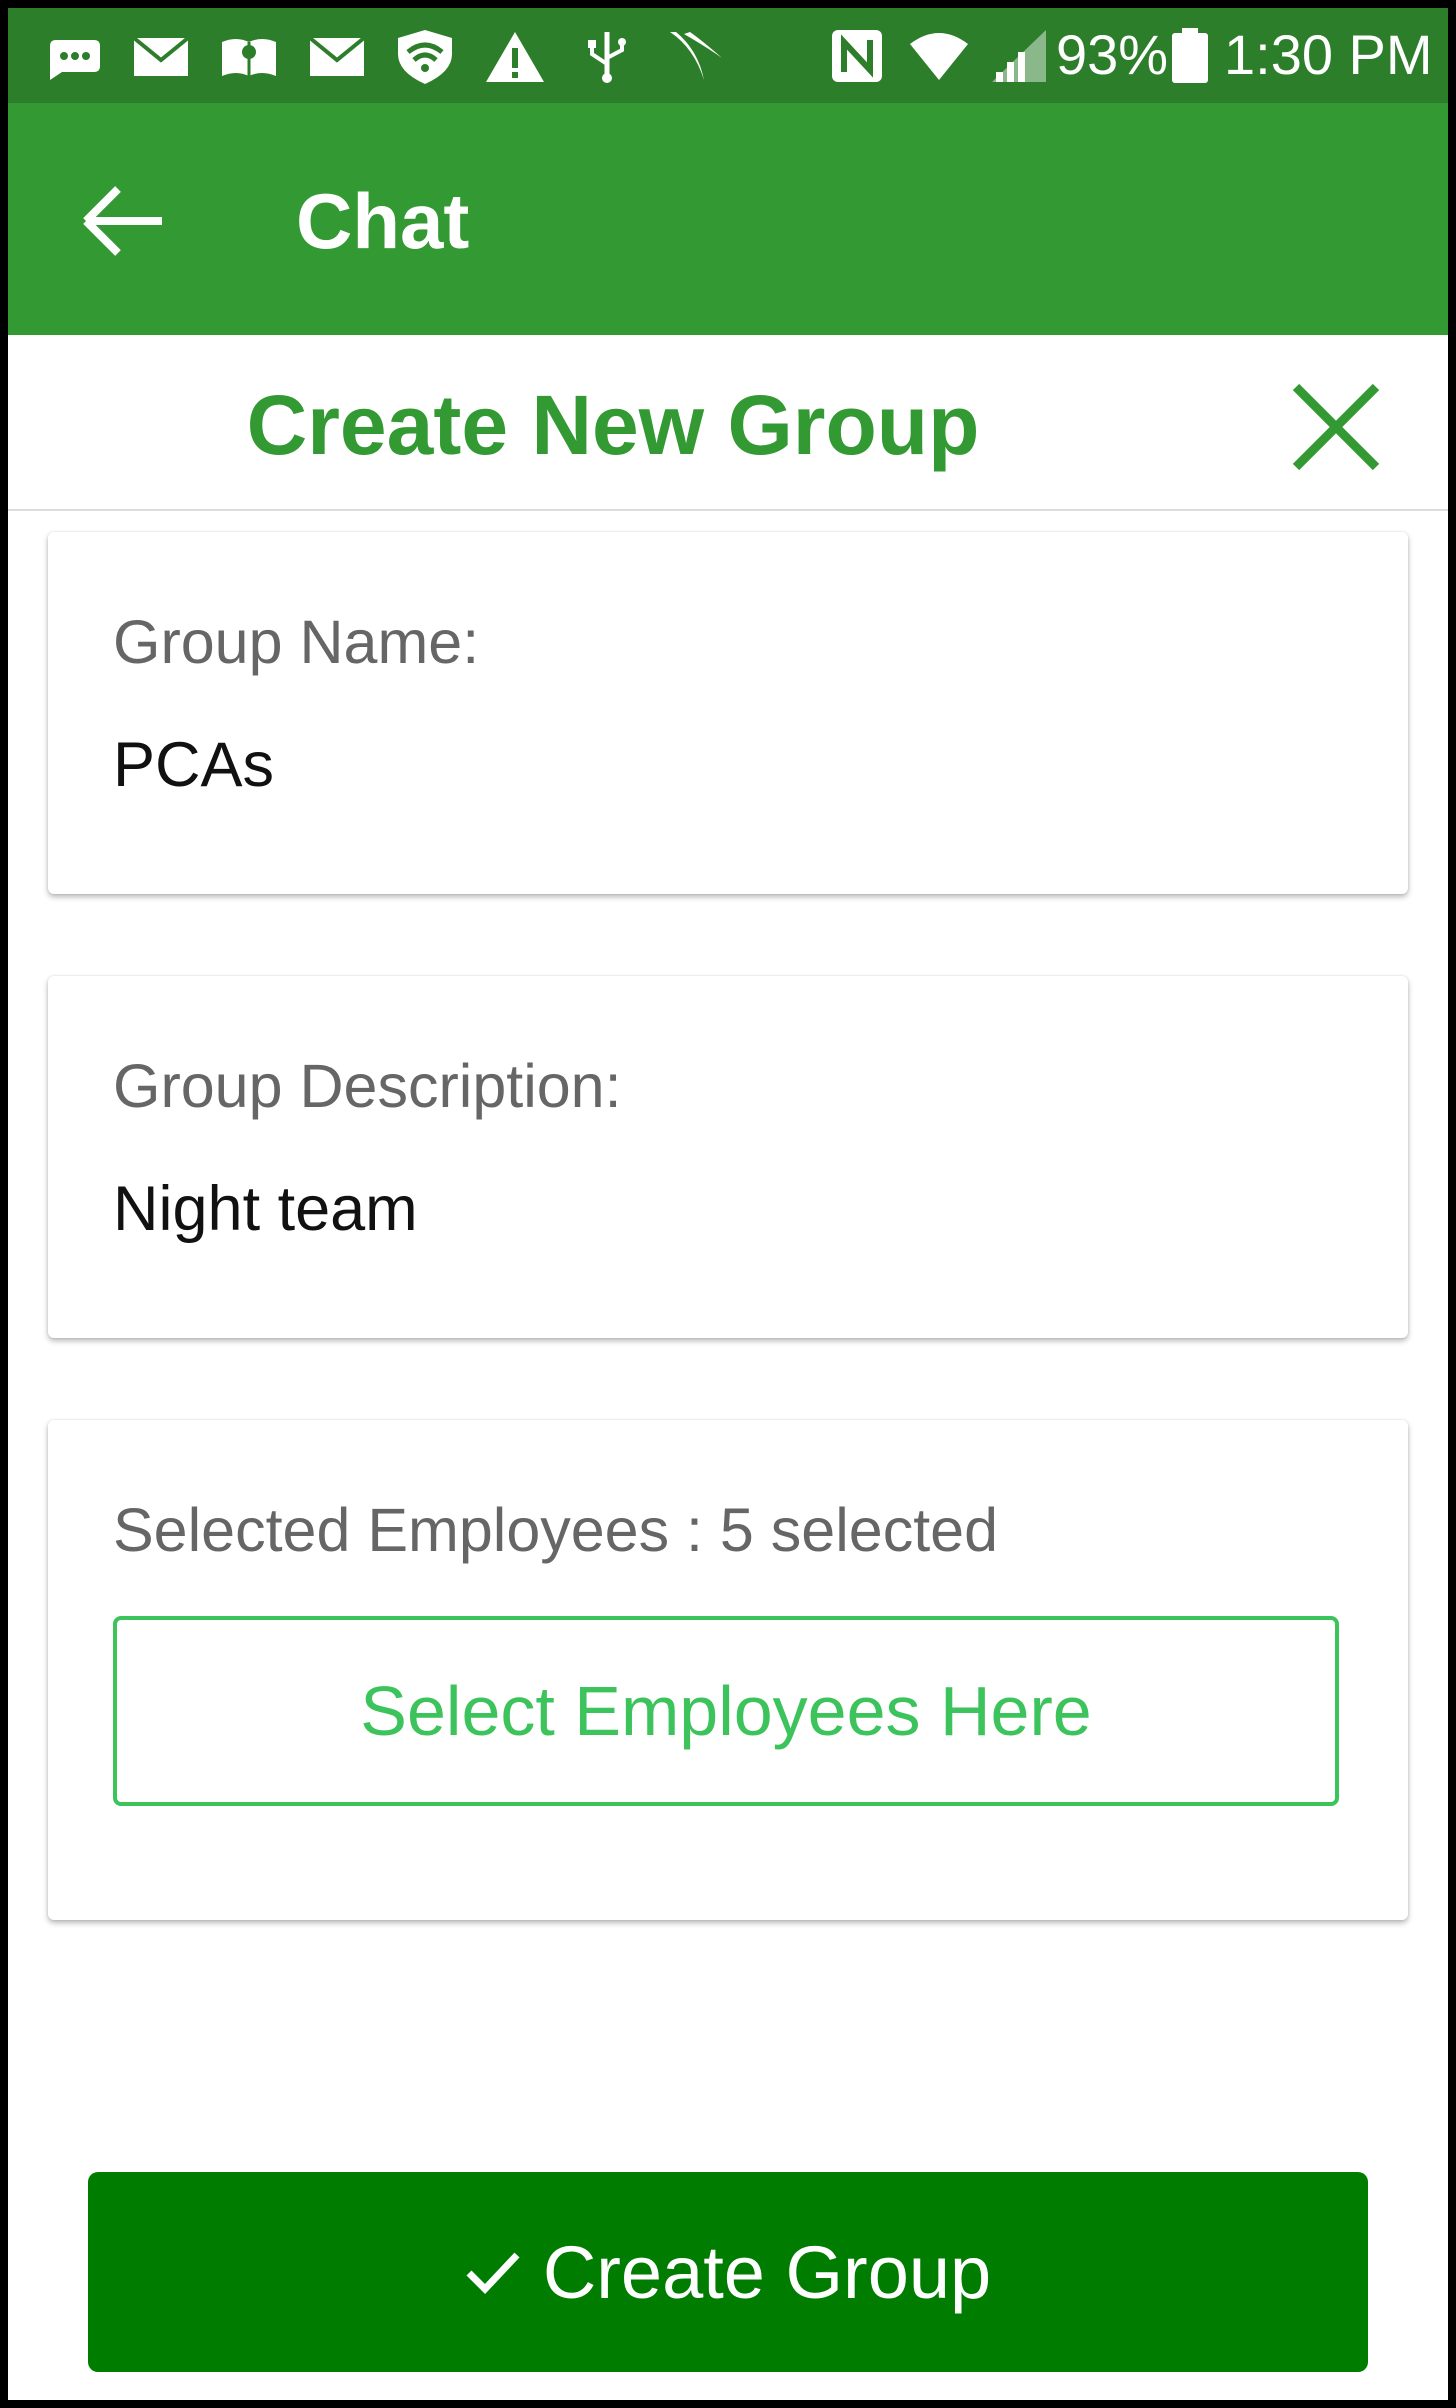 Image resolution: width=1456 pixels, height=2408 pixels. I want to click on cell-signal-icon, so click(1019, 56).